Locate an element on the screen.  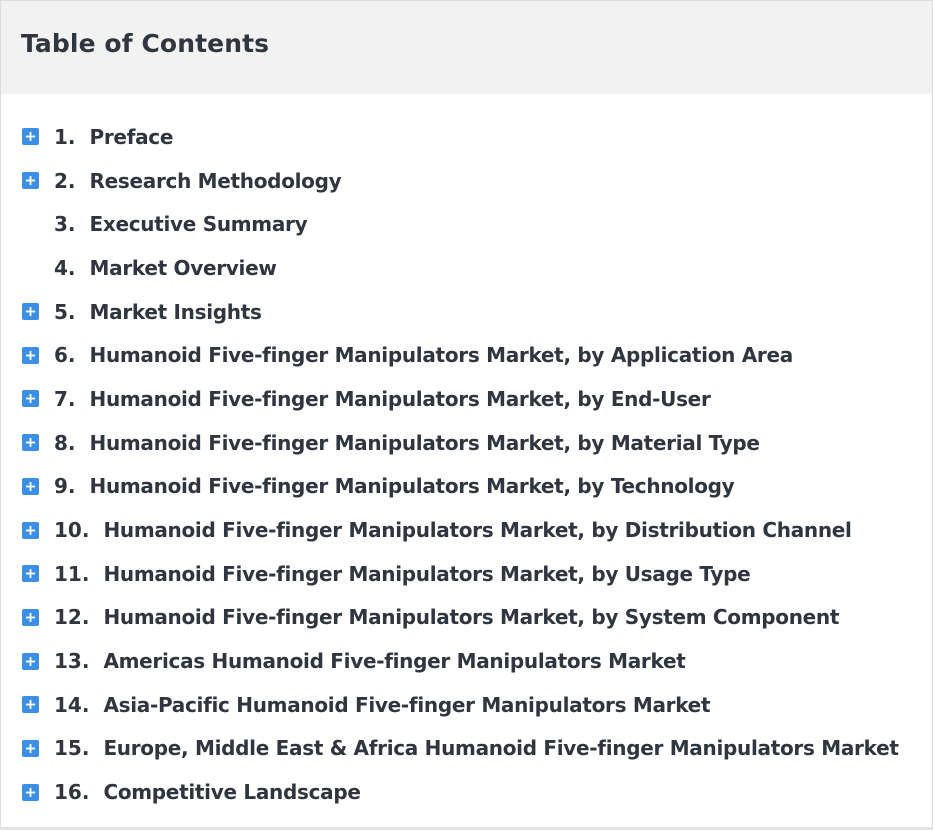
toc-item: 4. Market Overview is located at coordinates (466, 268).